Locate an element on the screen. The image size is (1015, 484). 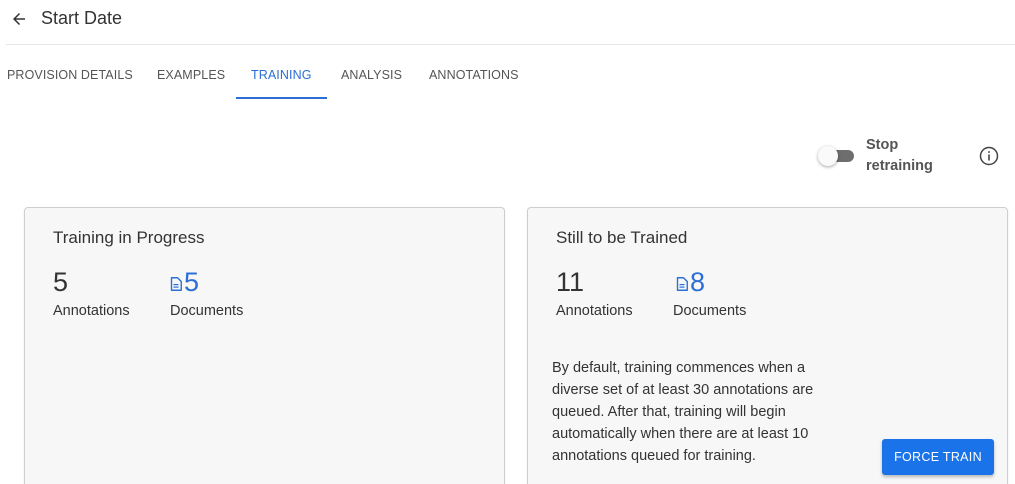
info-circle-icon is located at coordinates (989, 156).